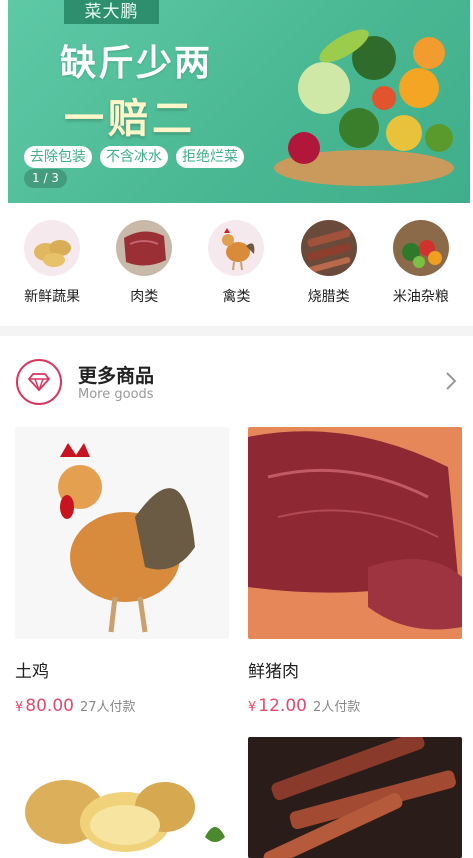 The height and width of the screenshot is (858, 473). What do you see at coordinates (236, 297) in the screenshot?
I see `category-label: 禽类` at bounding box center [236, 297].